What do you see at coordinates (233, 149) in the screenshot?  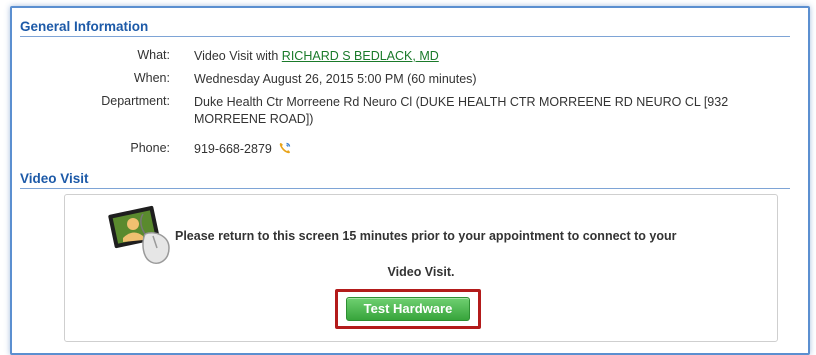 I see `phone-number: 919-668-2879` at bounding box center [233, 149].